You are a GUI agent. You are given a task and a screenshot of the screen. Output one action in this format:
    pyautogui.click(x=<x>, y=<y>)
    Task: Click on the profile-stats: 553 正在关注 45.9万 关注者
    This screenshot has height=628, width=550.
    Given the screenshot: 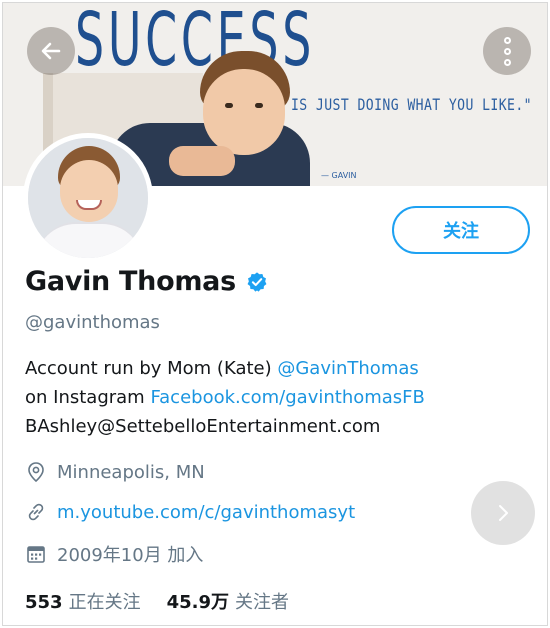 What is the action you would take?
    pyautogui.click(x=157, y=601)
    